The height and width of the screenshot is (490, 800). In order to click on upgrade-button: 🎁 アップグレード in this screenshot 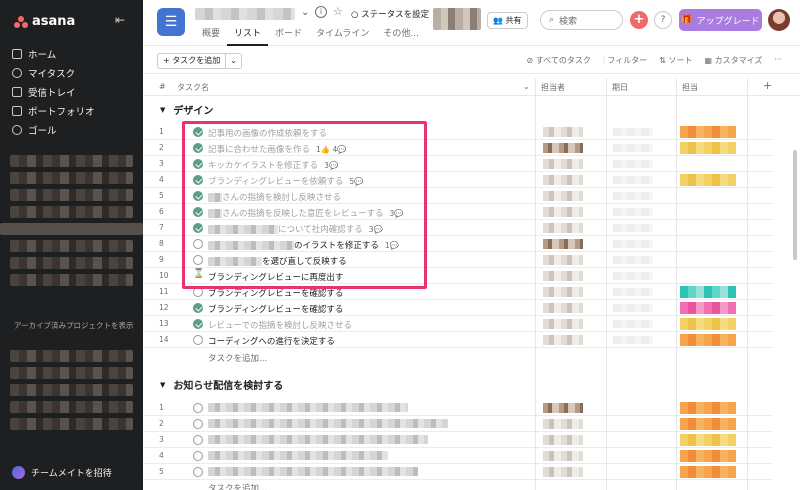, I will do `click(720, 20)`.